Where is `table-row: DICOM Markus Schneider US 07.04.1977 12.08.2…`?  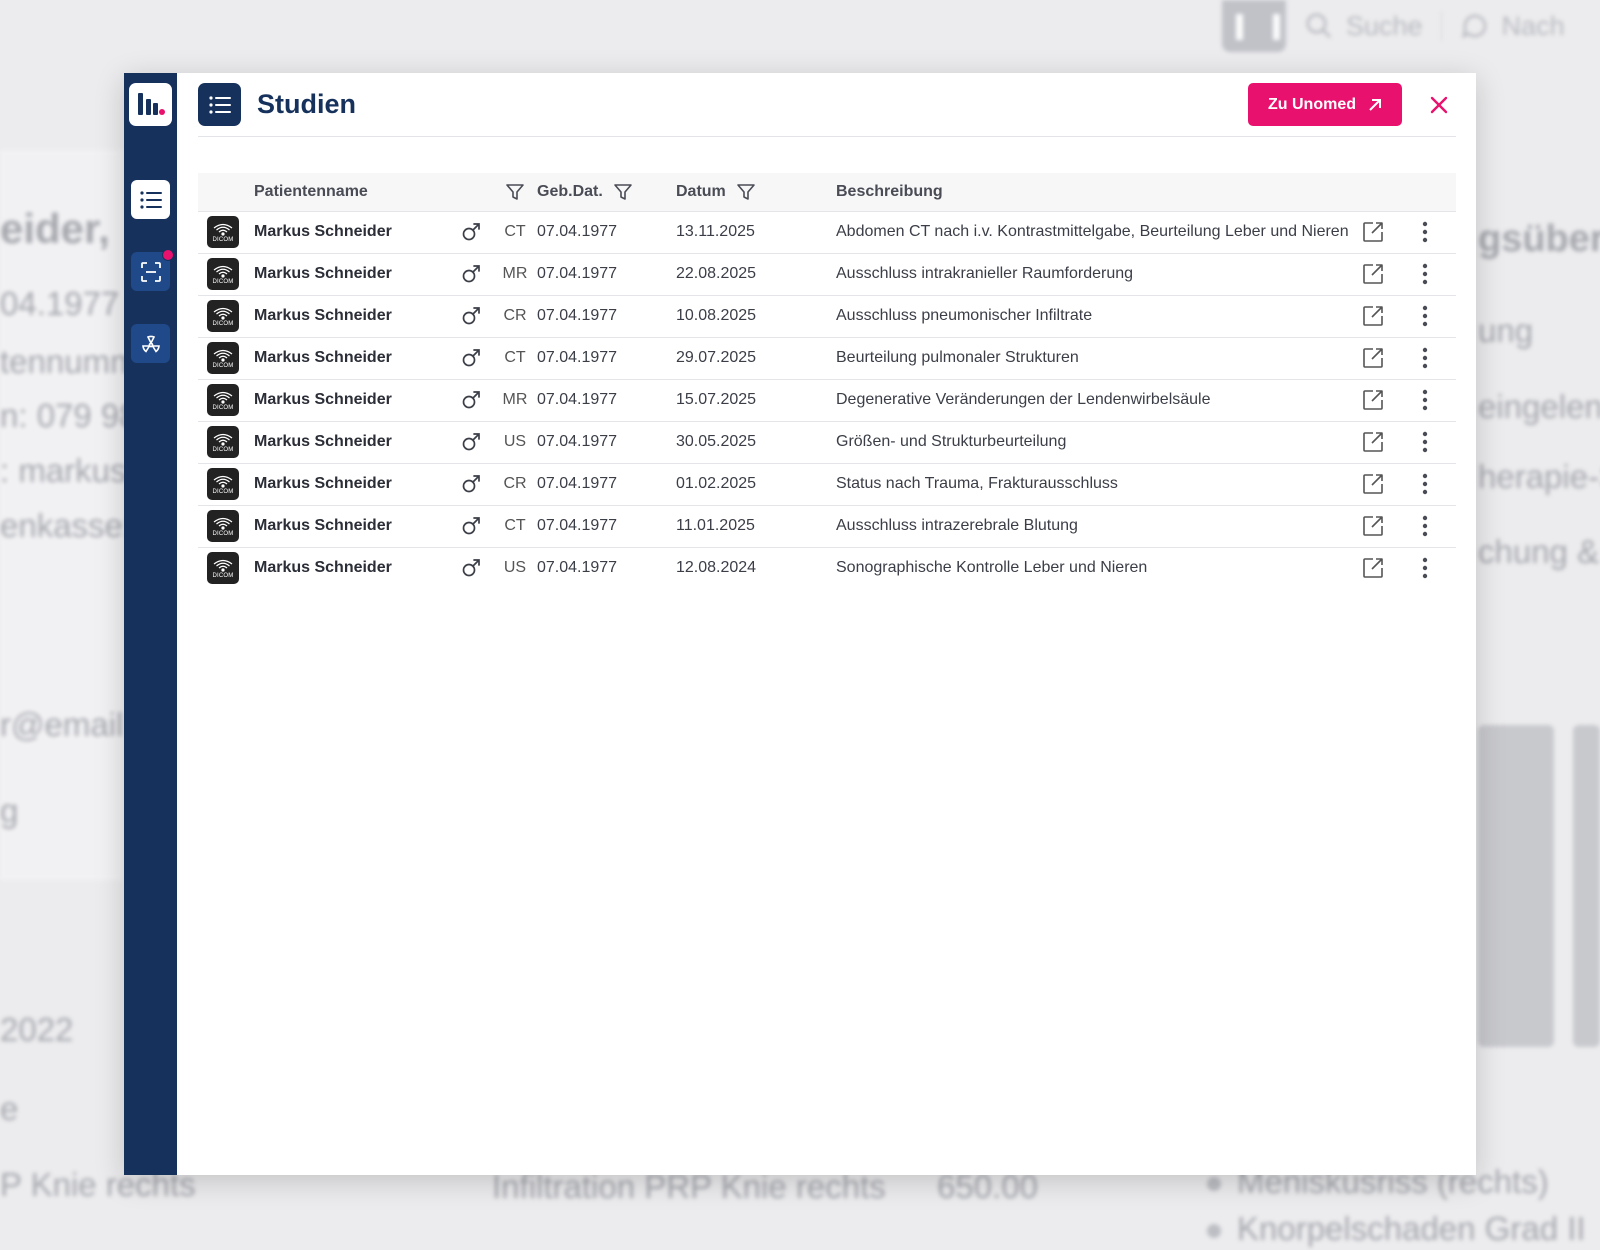
table-row: DICOM Markus Schneider US 07.04.1977 12.08.2… is located at coordinates (827, 568).